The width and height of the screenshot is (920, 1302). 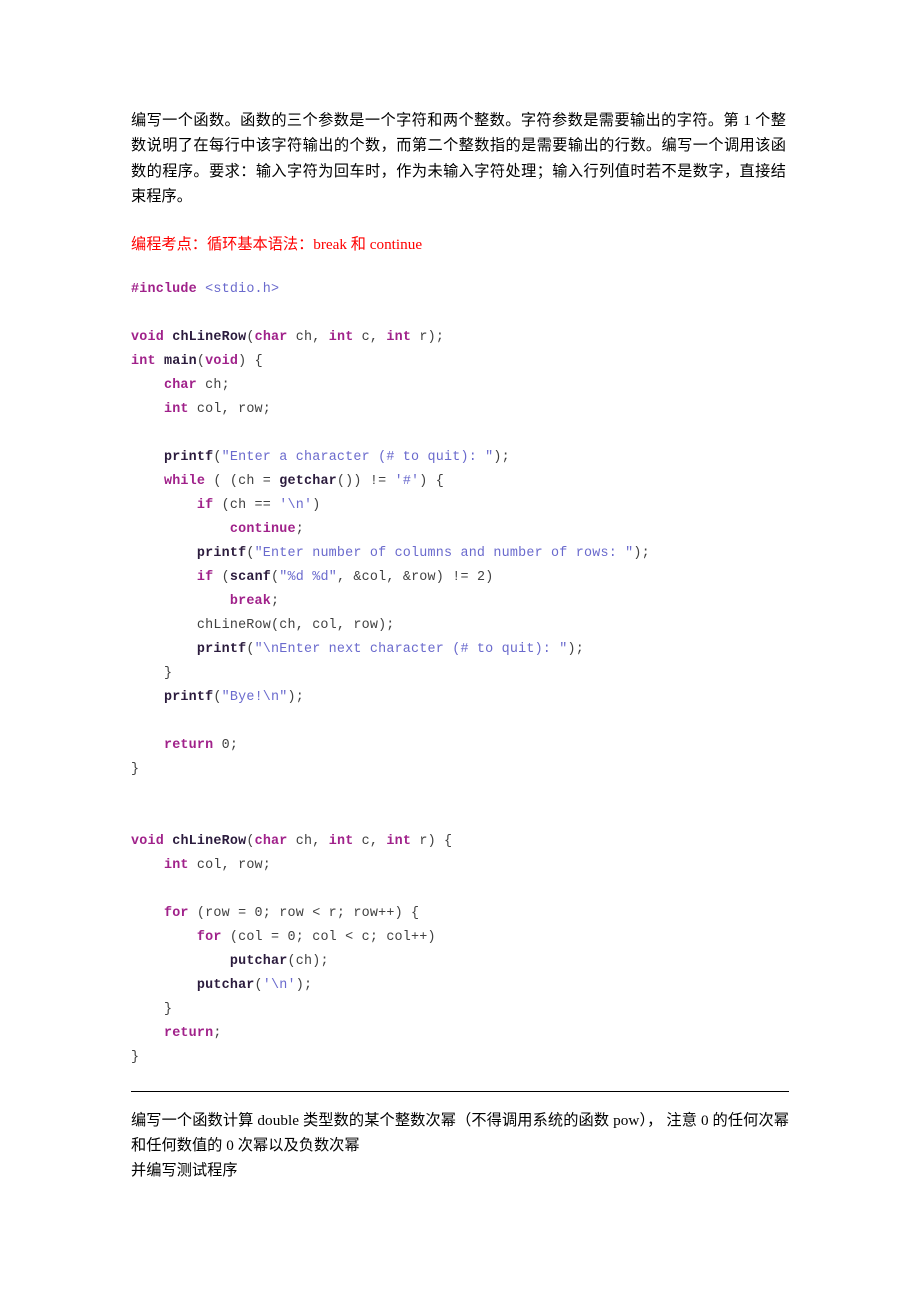 What do you see at coordinates (357, 457) in the screenshot?
I see `code-token-str: "Enter a character (# to quit): "` at bounding box center [357, 457].